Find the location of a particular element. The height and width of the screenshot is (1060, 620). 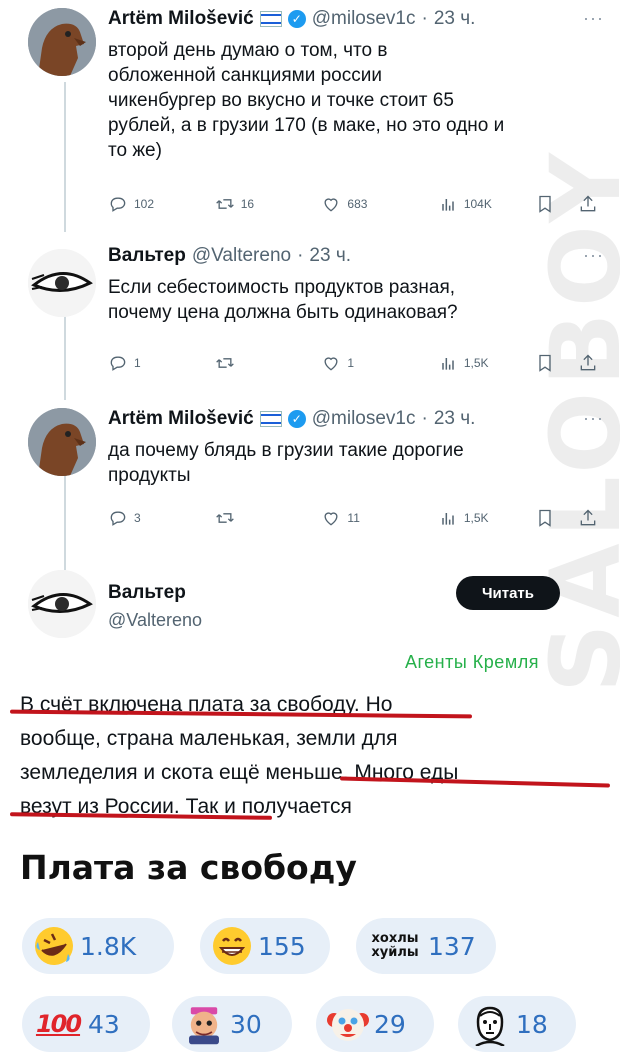

reaction-count: 29 is located at coordinates (390, 1024).